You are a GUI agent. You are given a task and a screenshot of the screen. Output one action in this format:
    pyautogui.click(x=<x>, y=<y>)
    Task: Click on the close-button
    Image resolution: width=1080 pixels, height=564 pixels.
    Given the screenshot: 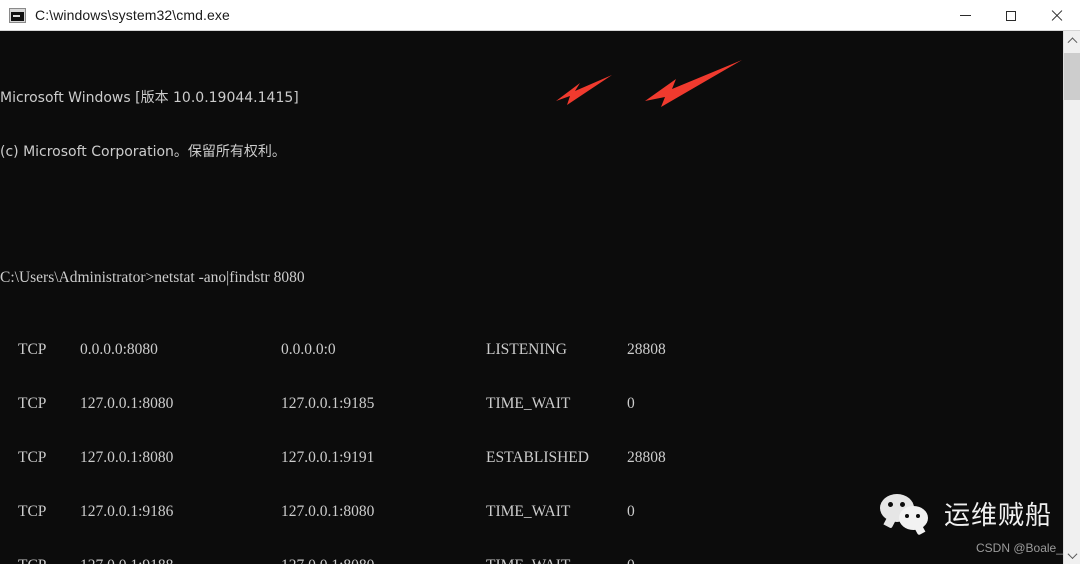 What is the action you would take?
    pyautogui.click(x=1057, y=15)
    